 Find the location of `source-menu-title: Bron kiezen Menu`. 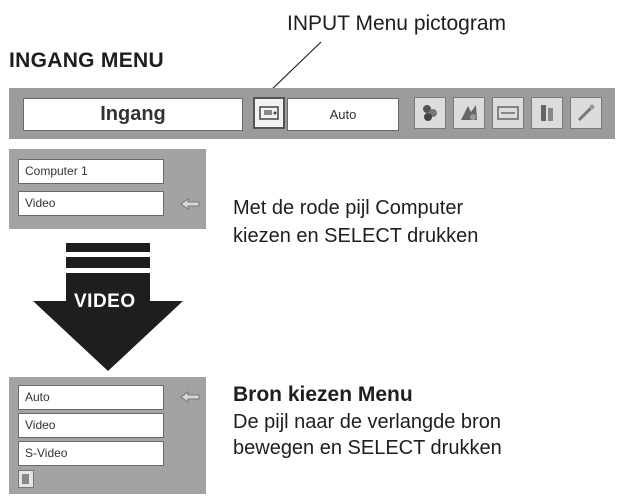

source-menu-title: Bron kiezen Menu is located at coordinates (323, 394).